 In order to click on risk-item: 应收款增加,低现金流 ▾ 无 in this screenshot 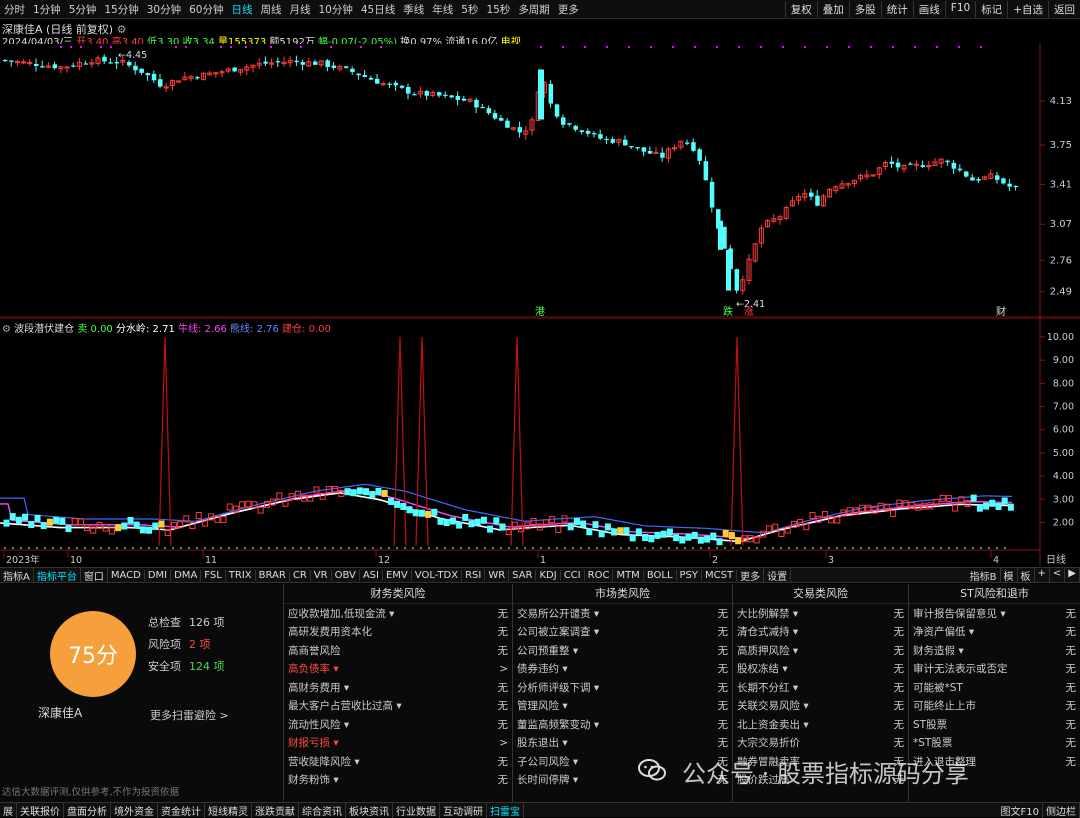, I will do `click(398, 613)`.